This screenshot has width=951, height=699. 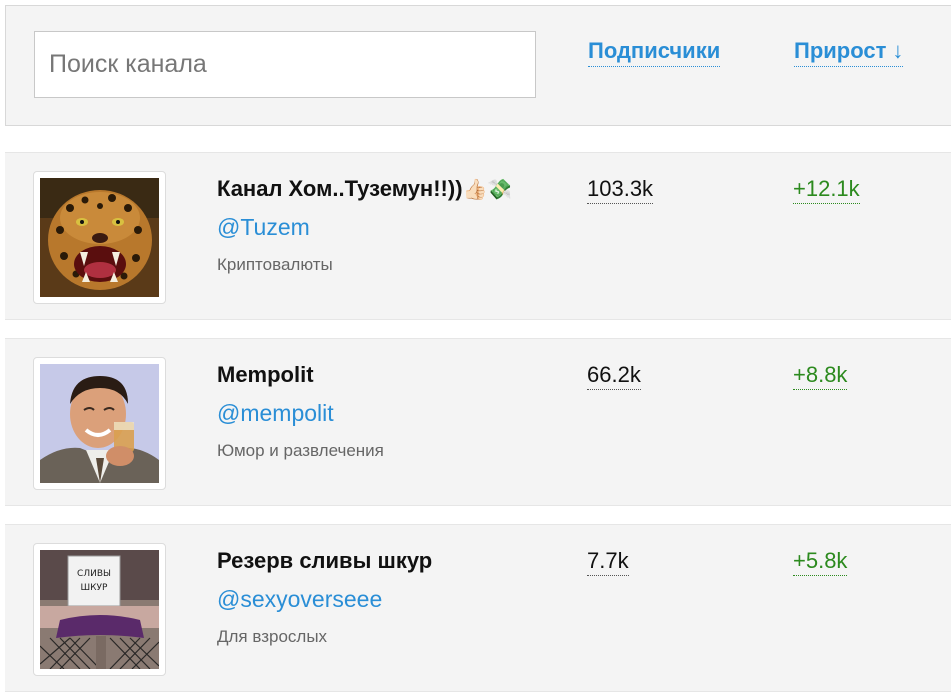 What do you see at coordinates (275, 264) in the screenshot?
I see `channel-category: Криптовалюты` at bounding box center [275, 264].